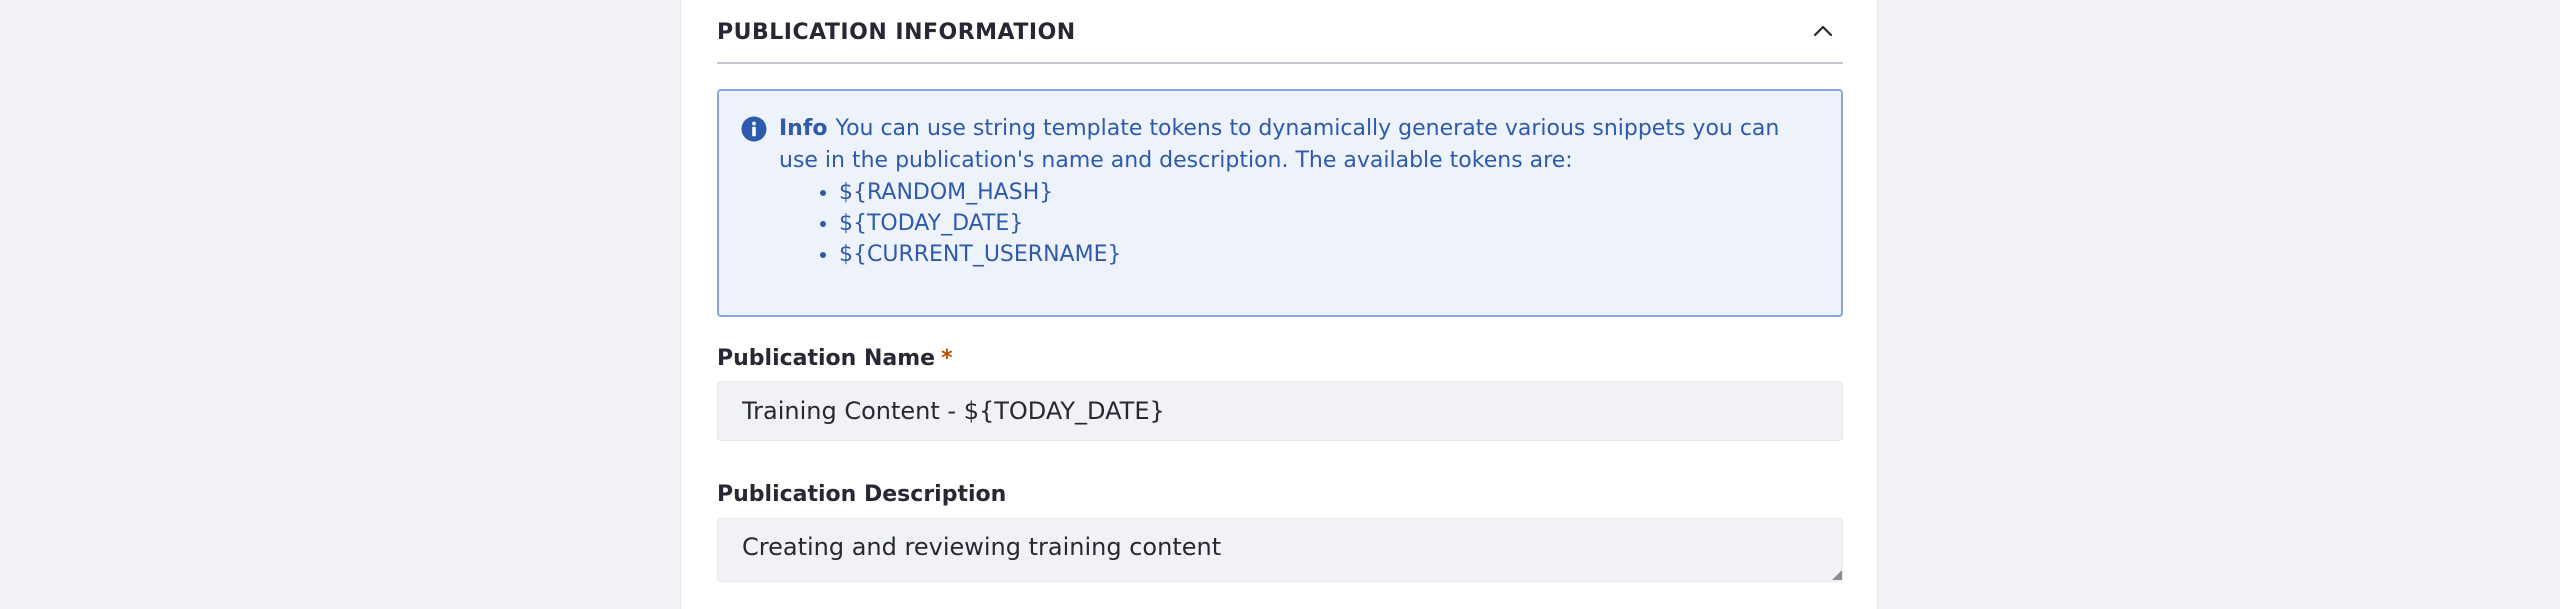 Image resolution: width=2560 pixels, height=609 pixels. I want to click on token-list-item: ${TODAY_DATE}, so click(1329, 223).